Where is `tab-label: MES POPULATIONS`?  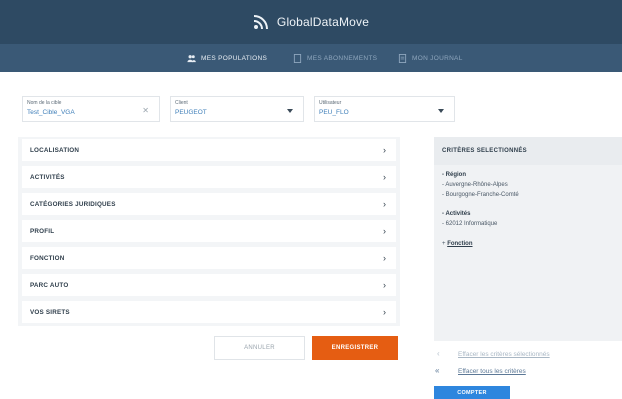 tab-label: MES POPULATIONS is located at coordinates (234, 58).